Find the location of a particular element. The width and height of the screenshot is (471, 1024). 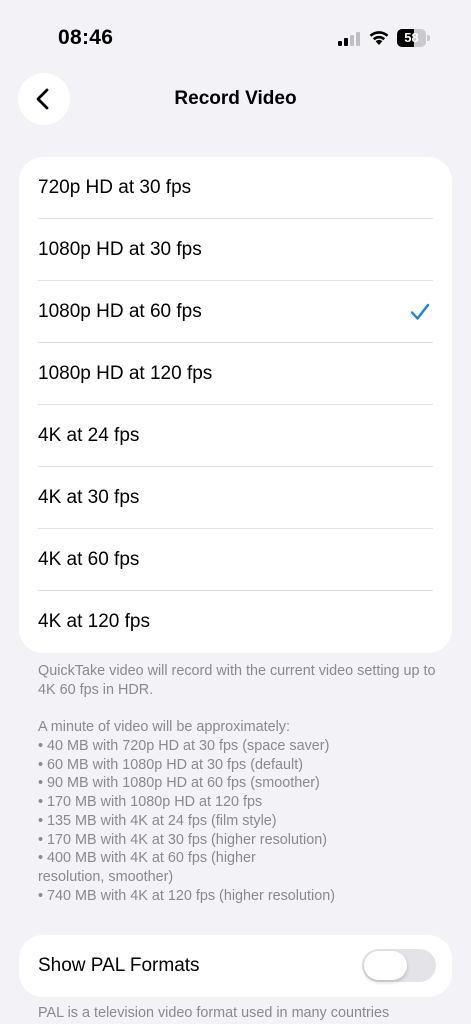

pal-formats-row: Show PAL Formats is located at coordinates (235, 966).